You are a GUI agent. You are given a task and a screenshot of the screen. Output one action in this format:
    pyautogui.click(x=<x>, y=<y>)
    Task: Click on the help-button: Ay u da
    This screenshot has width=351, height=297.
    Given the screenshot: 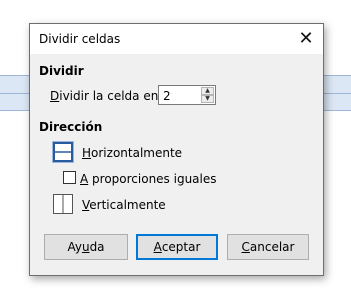 What is the action you would take?
    pyautogui.click(x=86, y=247)
    